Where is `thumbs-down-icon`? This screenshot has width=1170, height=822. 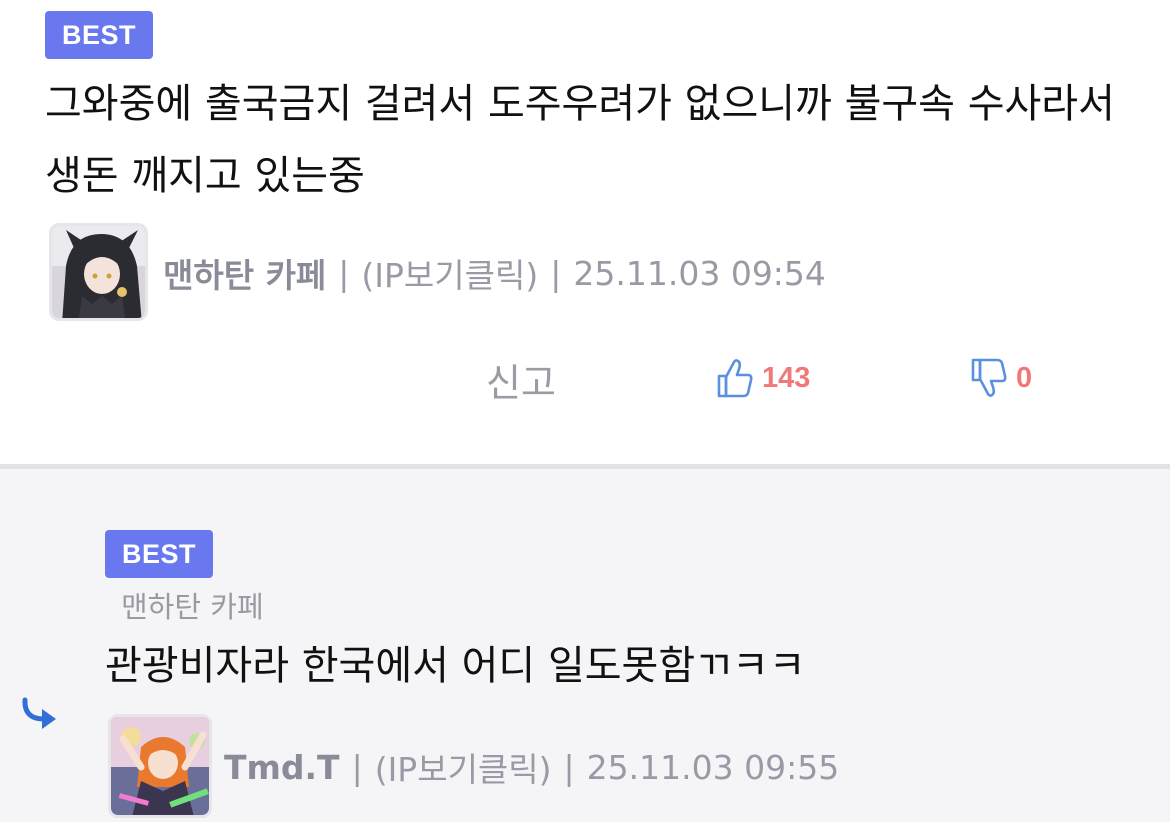 thumbs-down-icon is located at coordinates (989, 377).